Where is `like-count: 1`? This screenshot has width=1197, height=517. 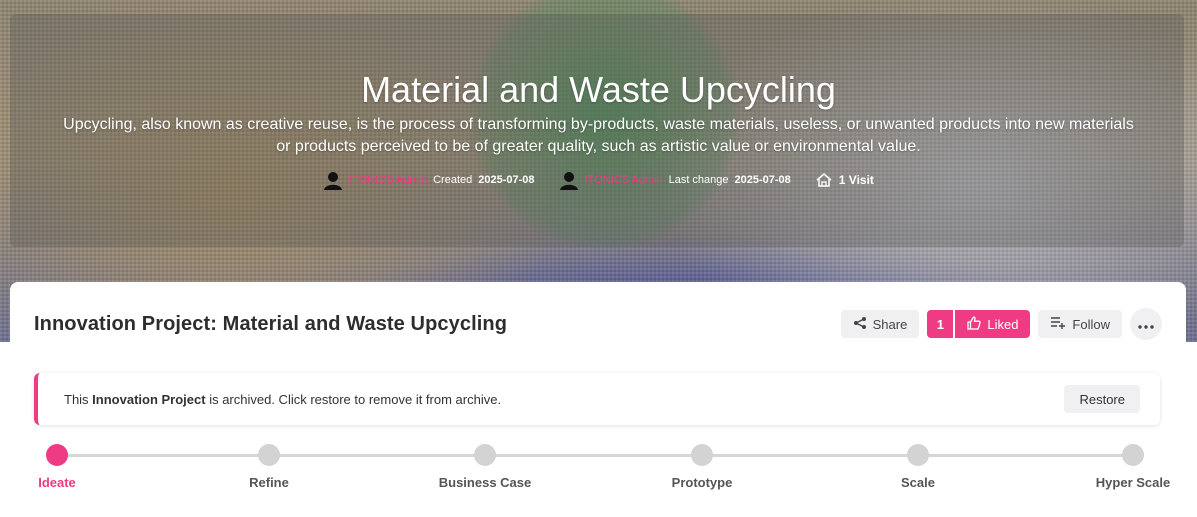 like-count: 1 is located at coordinates (940, 324).